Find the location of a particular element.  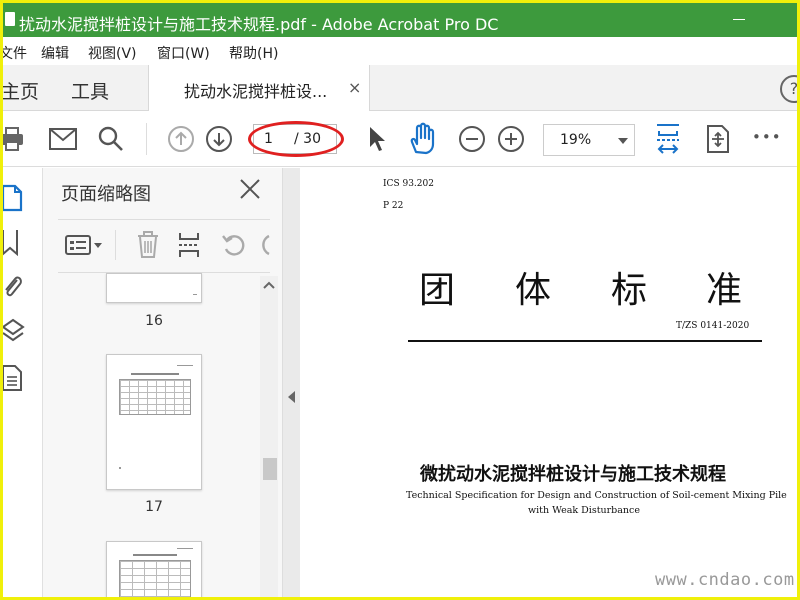

search-icon is located at coordinates (111, 139).